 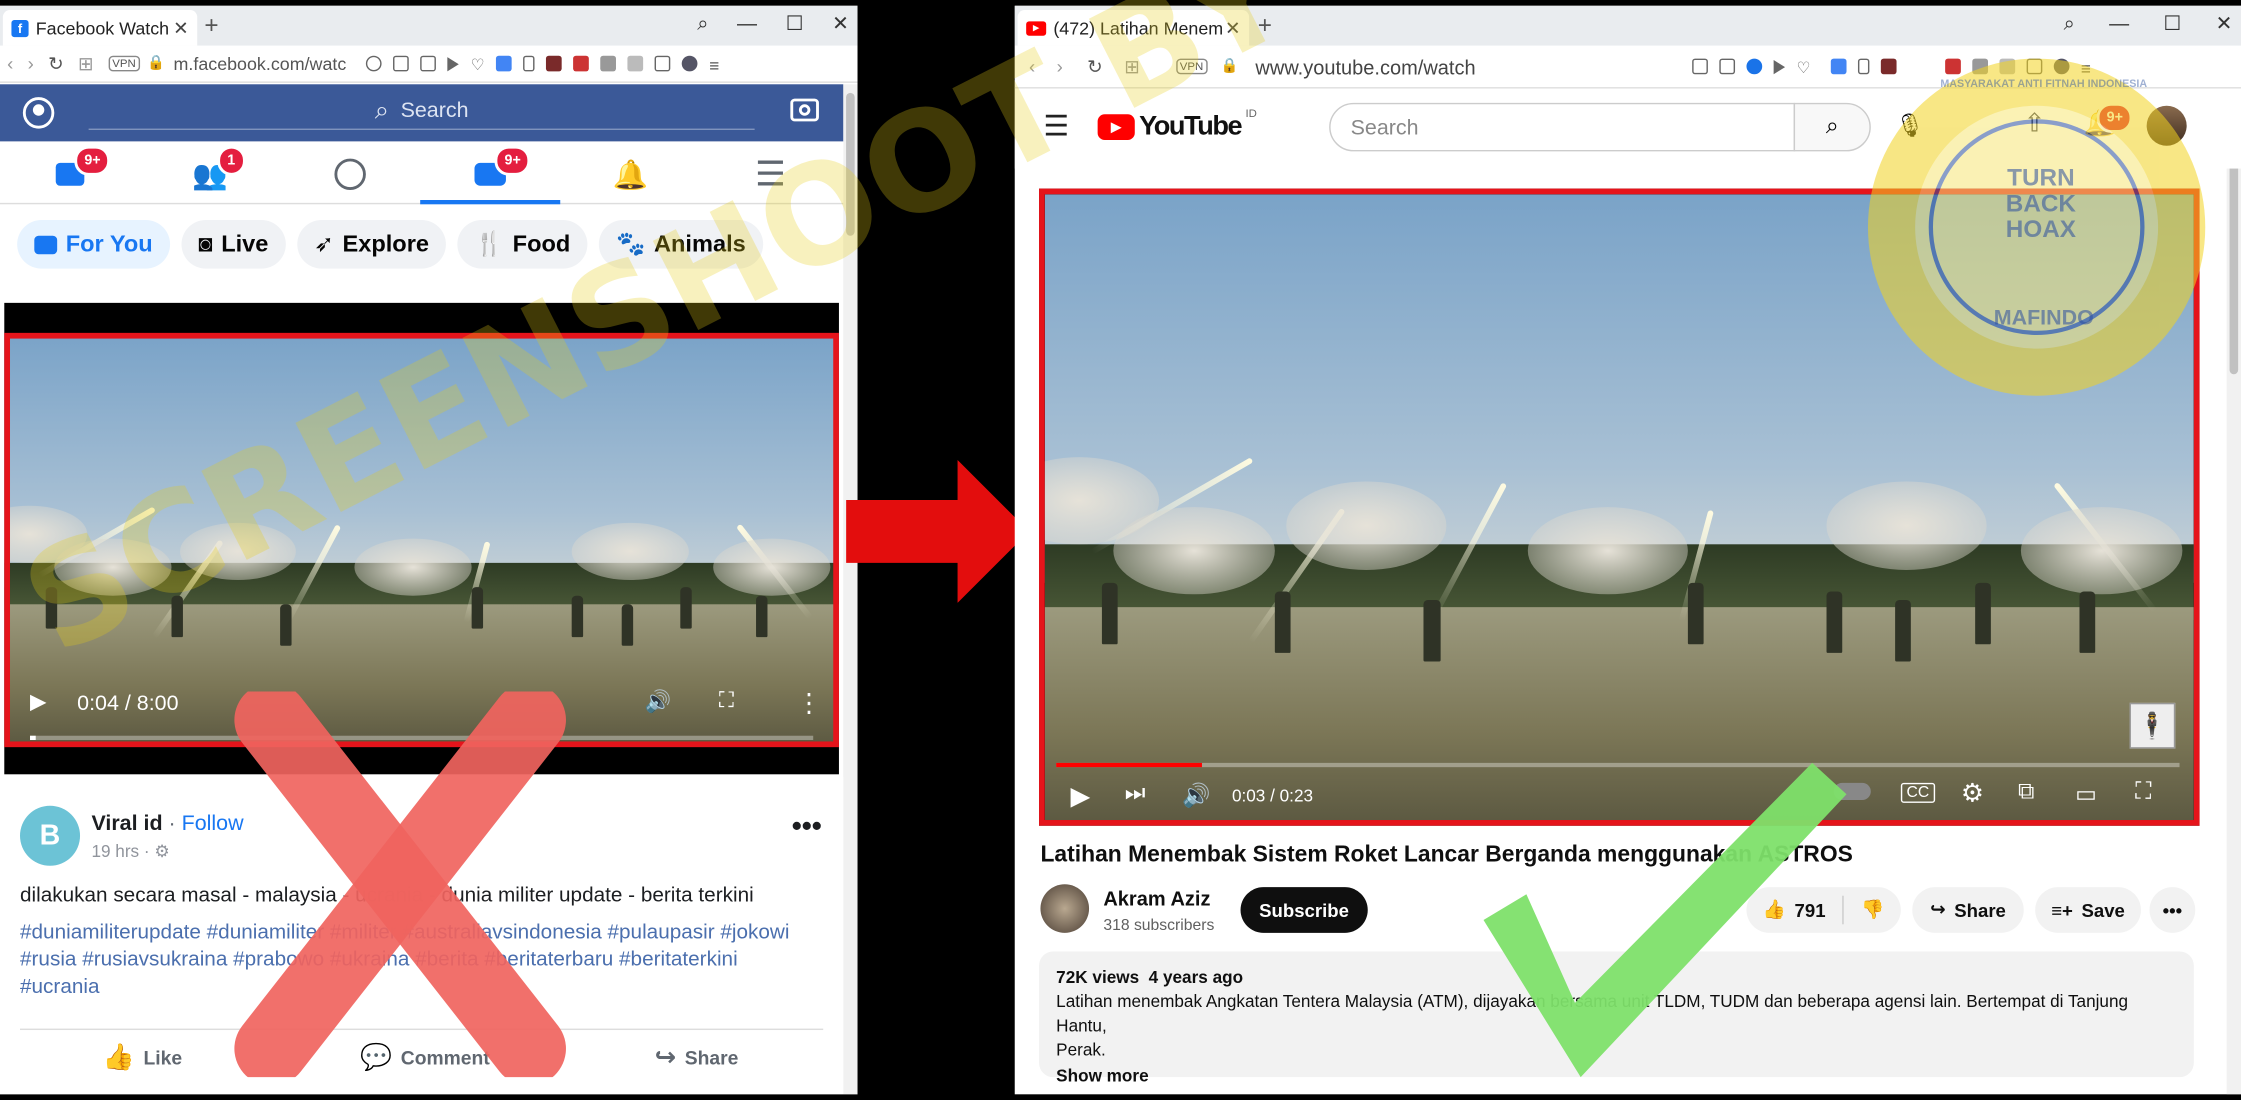 I want to click on post-more-icon: •••, so click(x=807, y=827).